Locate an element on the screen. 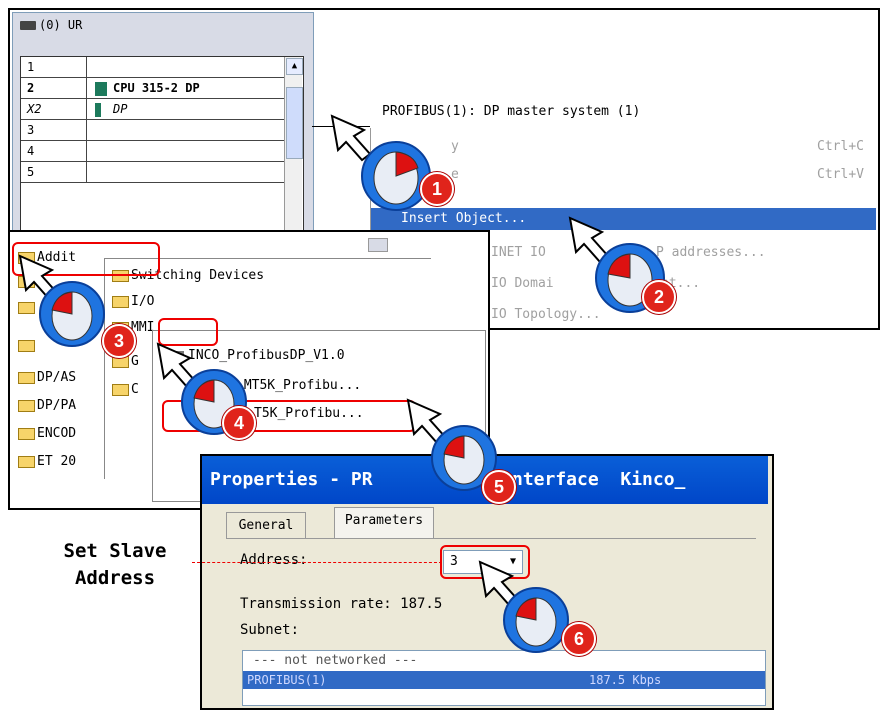 The width and height of the screenshot is (881, 710). slot-row: 5 is located at coordinates (153, 172).